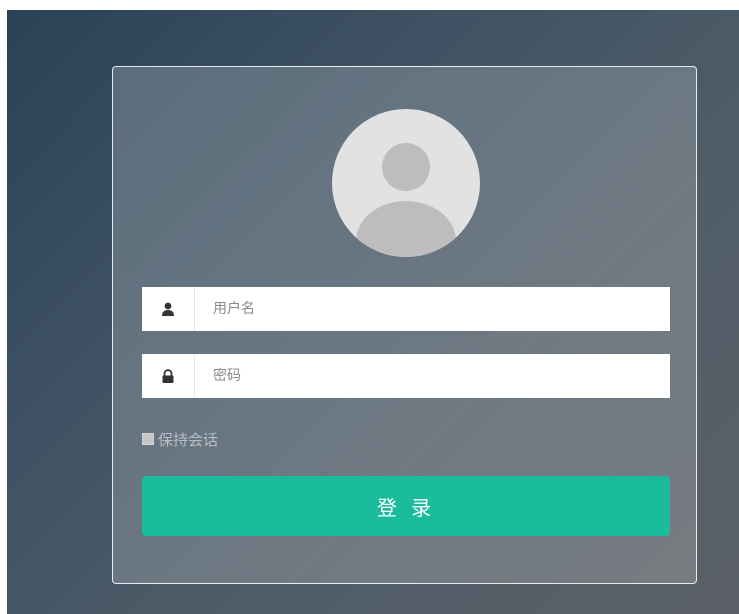  What do you see at coordinates (188, 439) in the screenshot?
I see `remember-label: 保持会话` at bounding box center [188, 439].